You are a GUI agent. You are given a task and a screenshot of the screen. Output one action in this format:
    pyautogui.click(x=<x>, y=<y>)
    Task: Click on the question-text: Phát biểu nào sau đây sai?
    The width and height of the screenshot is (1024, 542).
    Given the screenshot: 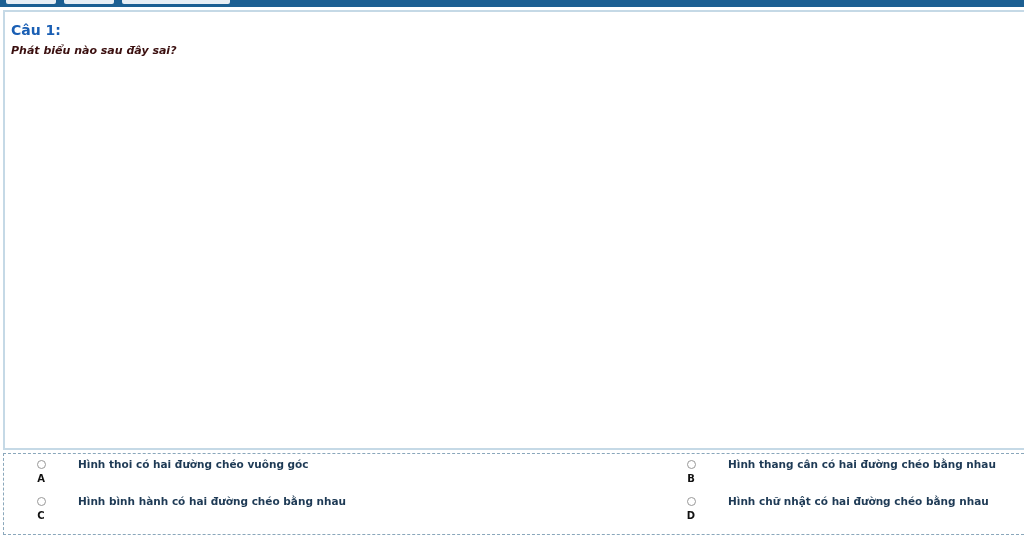 What is the action you would take?
    pyautogui.click(x=94, y=50)
    